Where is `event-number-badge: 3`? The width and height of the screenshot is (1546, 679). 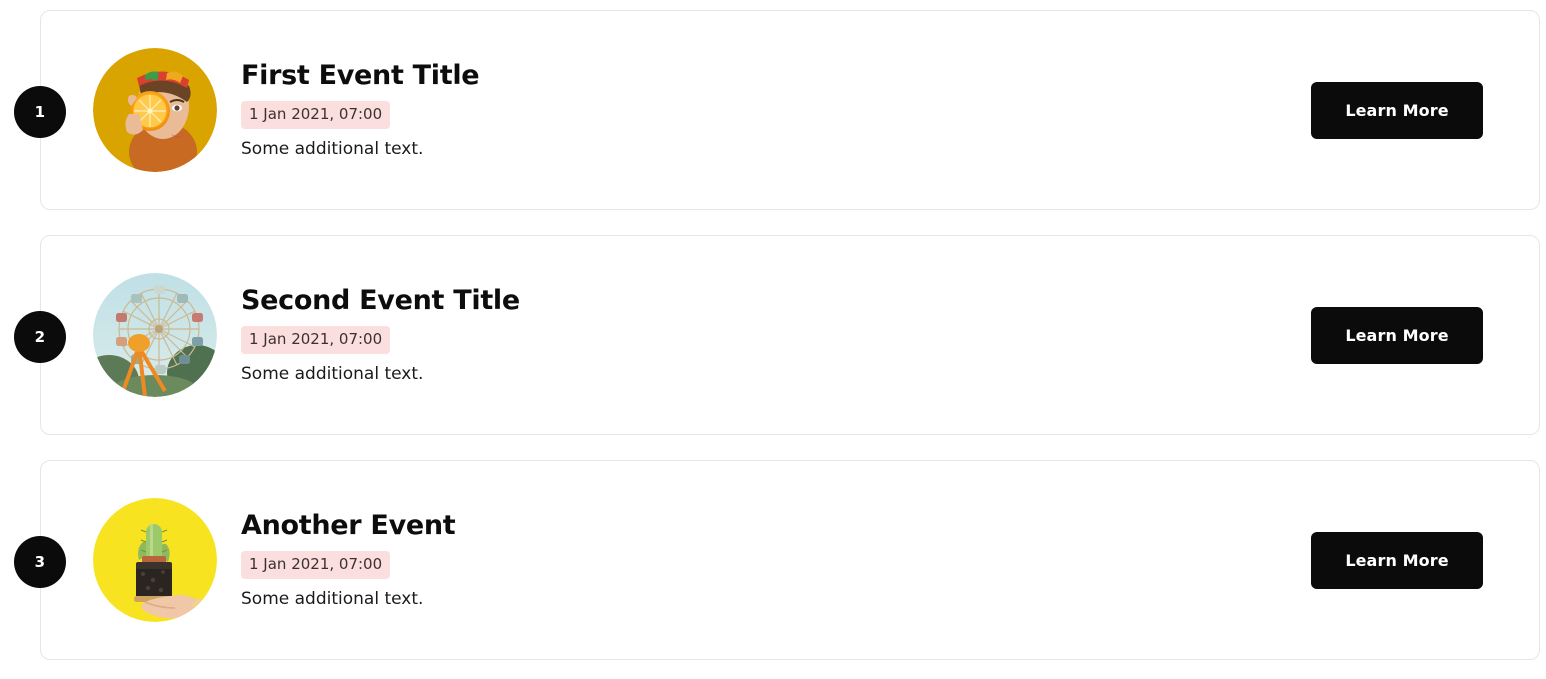 event-number-badge: 3 is located at coordinates (40, 562).